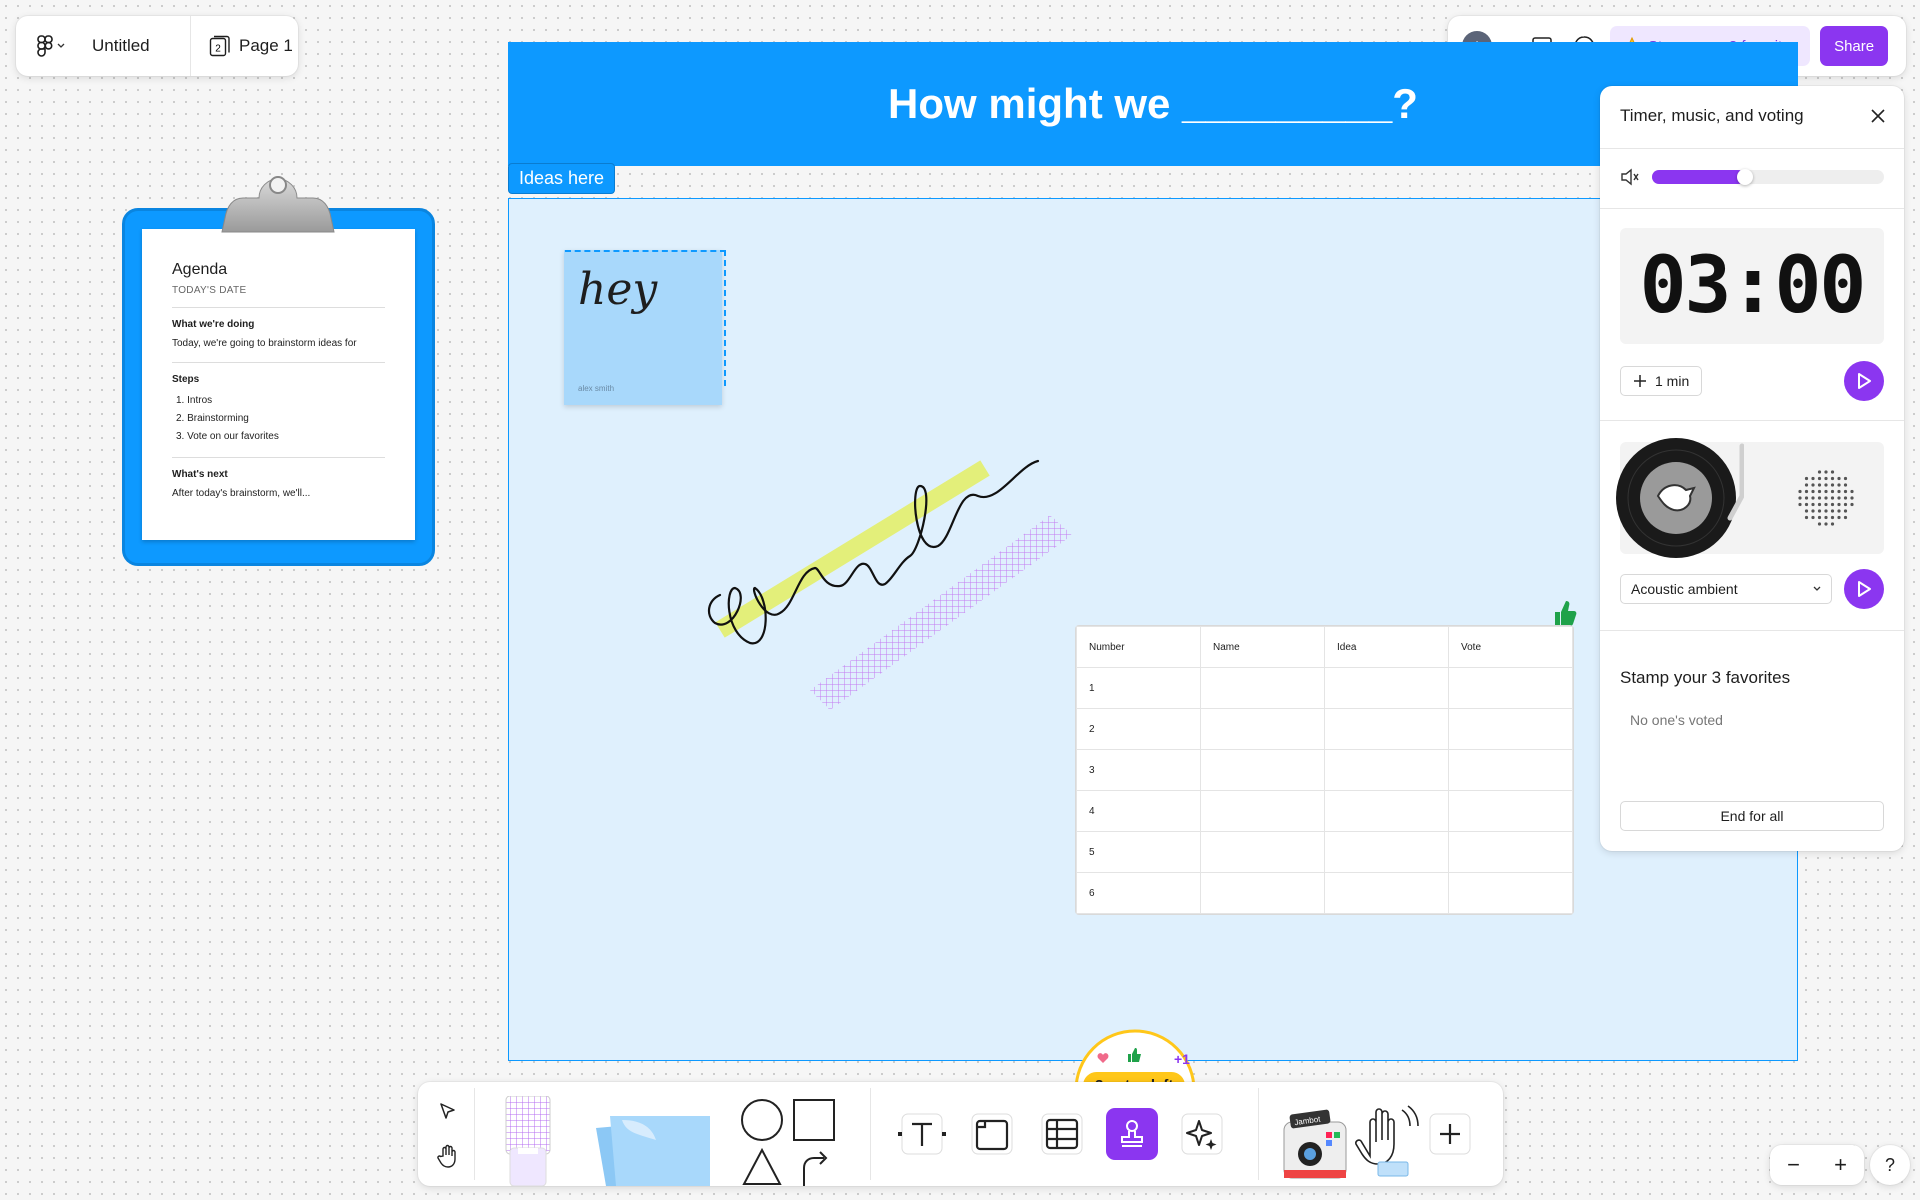 This screenshot has height=1200, width=1920. I want to click on table-row: 1, so click(1324, 688).